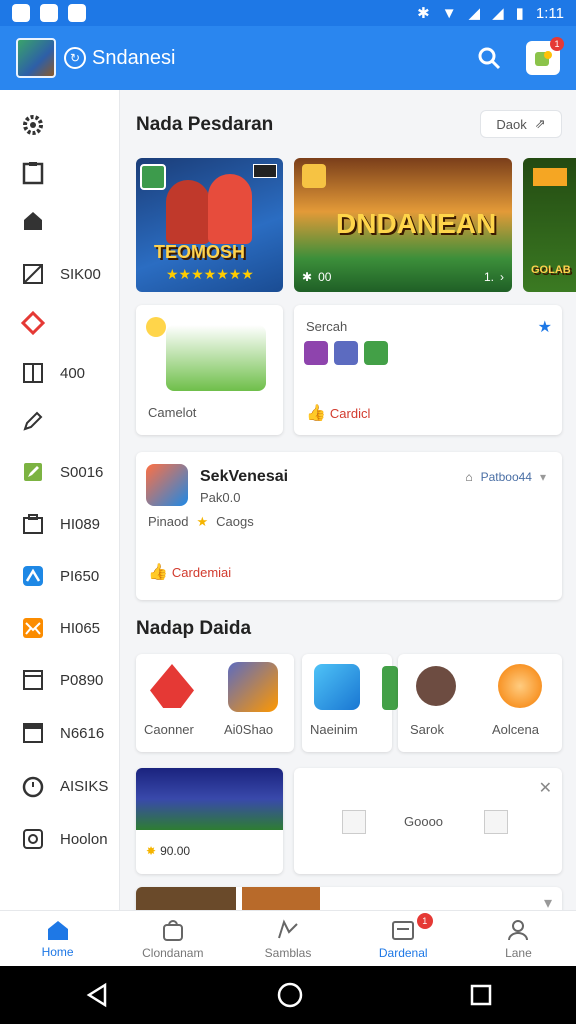  I want to click on sidebar-item-label: HI089, so click(80, 524).